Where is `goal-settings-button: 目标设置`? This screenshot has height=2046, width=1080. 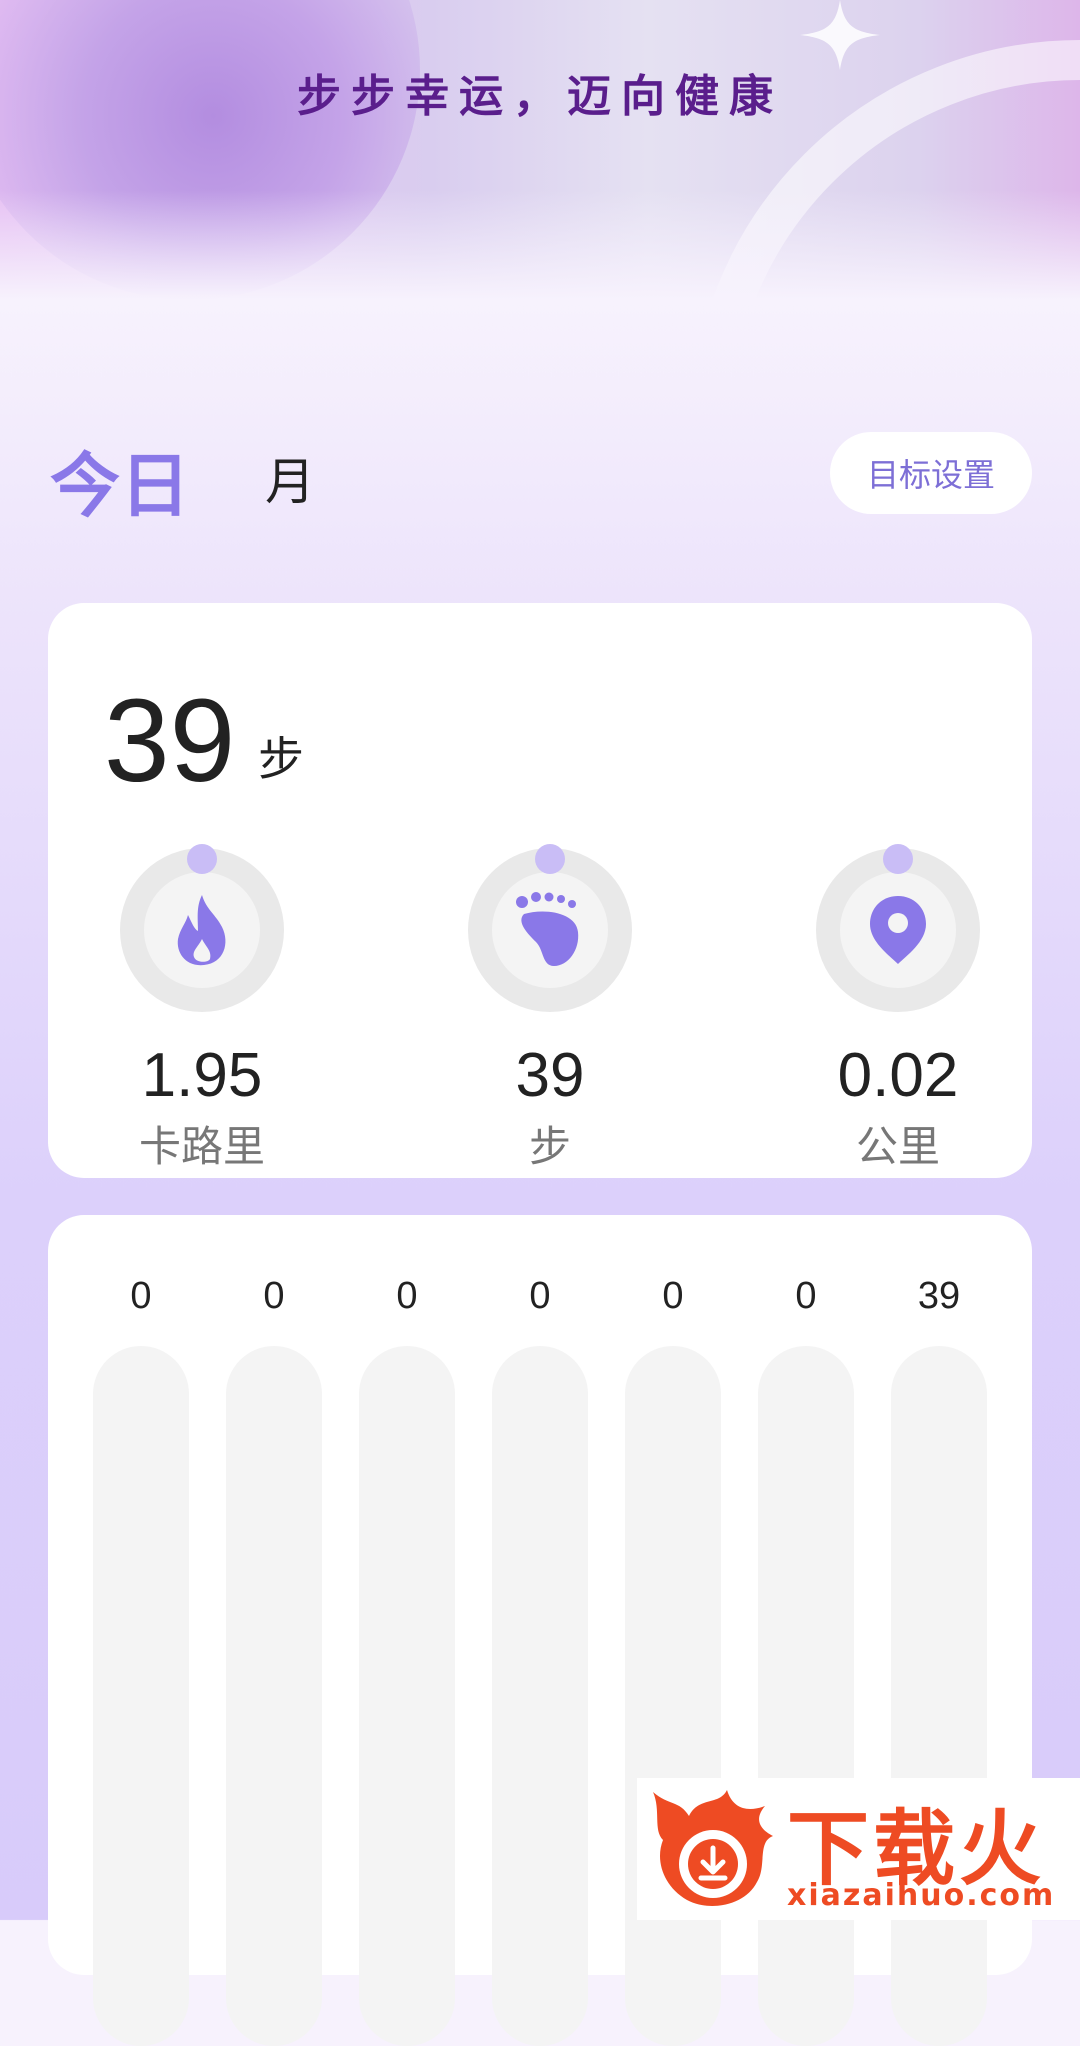 goal-settings-button: 目标设置 is located at coordinates (931, 473).